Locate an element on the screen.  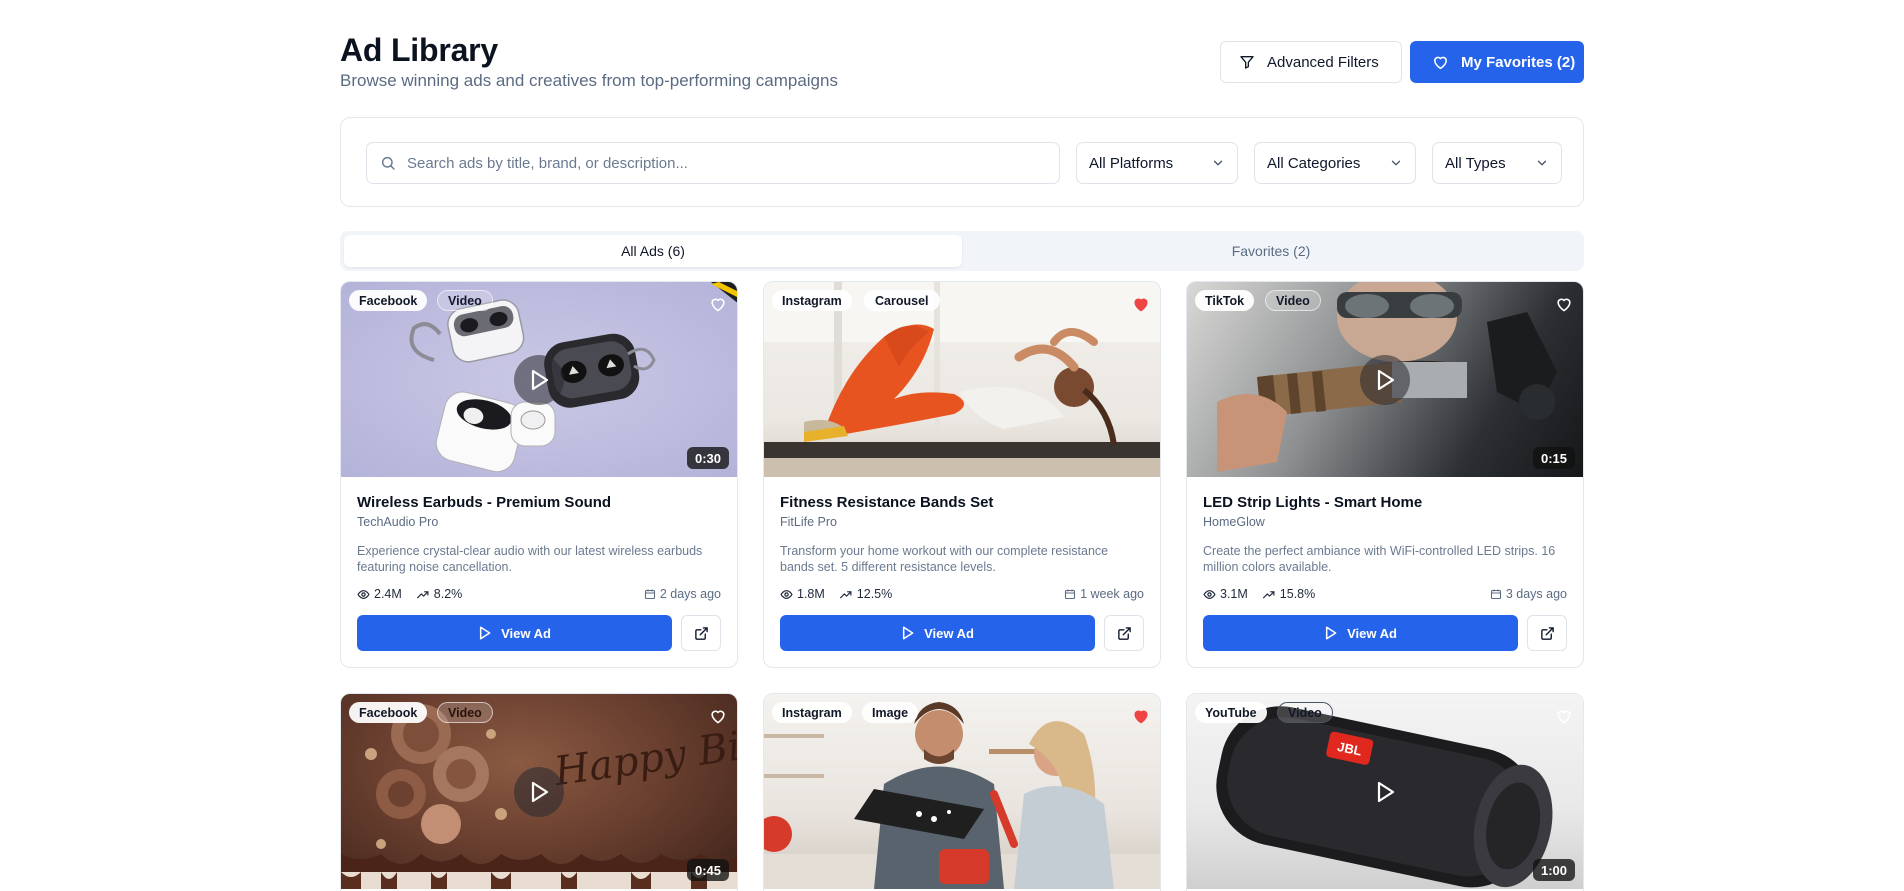
platform-badge: TikTok is located at coordinates (1225, 300).